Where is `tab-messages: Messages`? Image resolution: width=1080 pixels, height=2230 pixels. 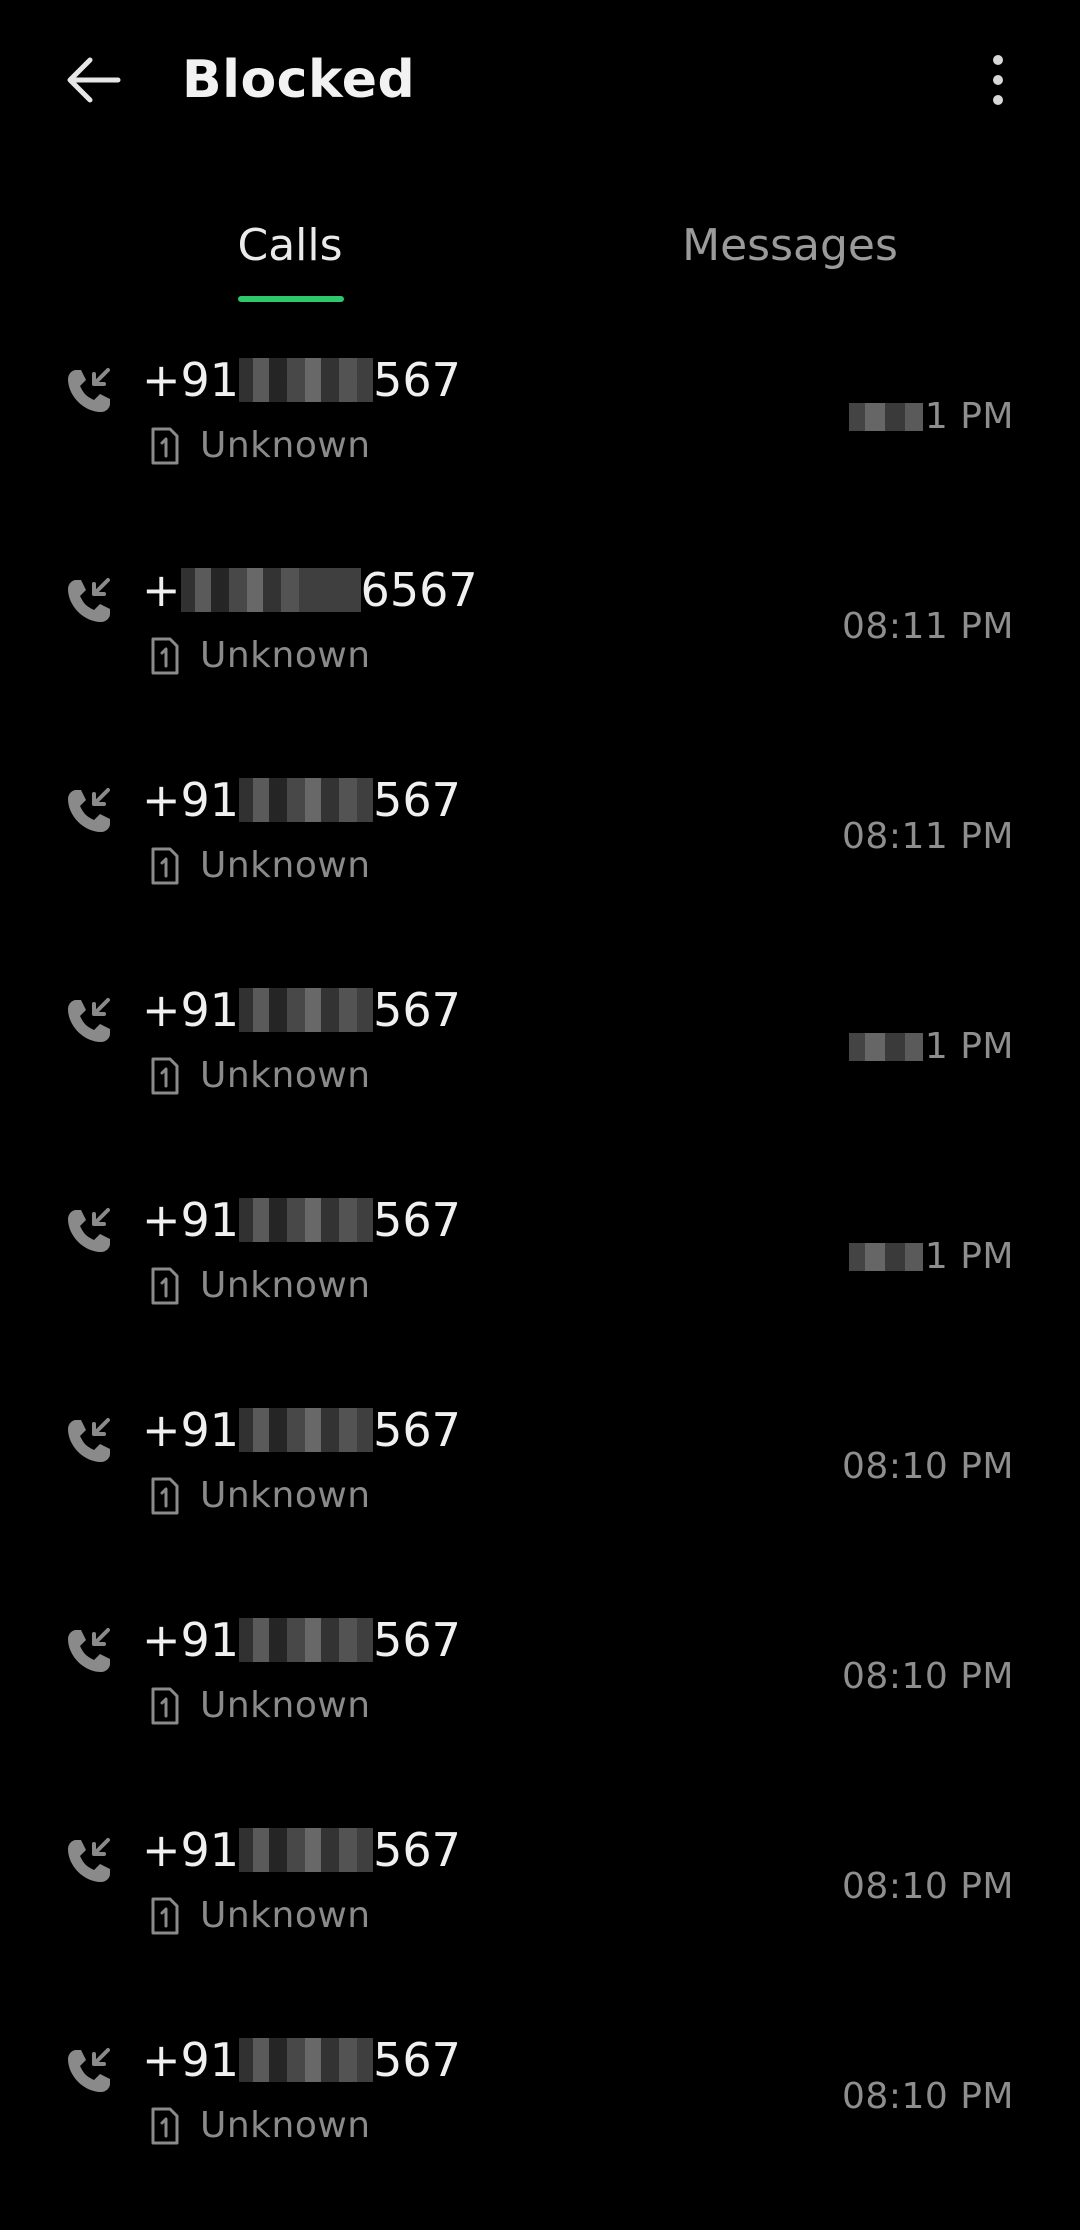 tab-messages: Messages is located at coordinates (790, 251).